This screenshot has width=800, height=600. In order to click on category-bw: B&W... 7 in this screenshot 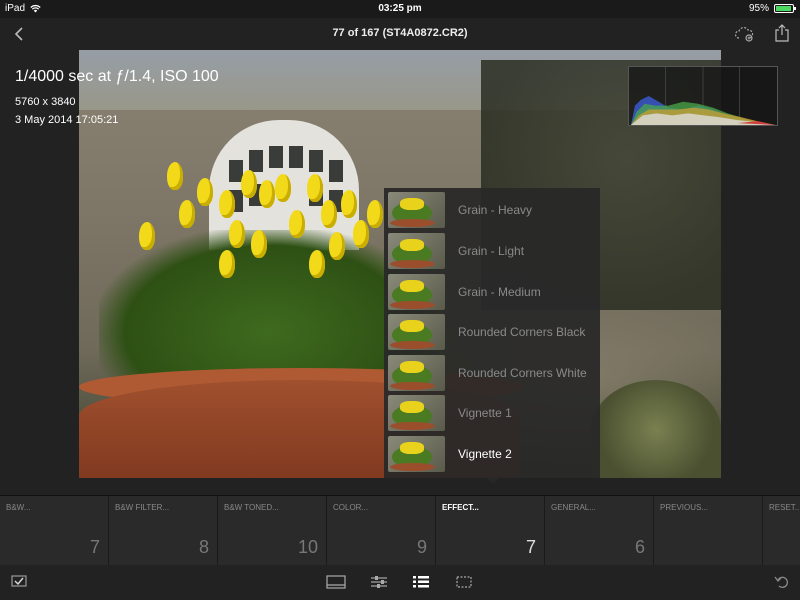, I will do `click(54, 531)`.